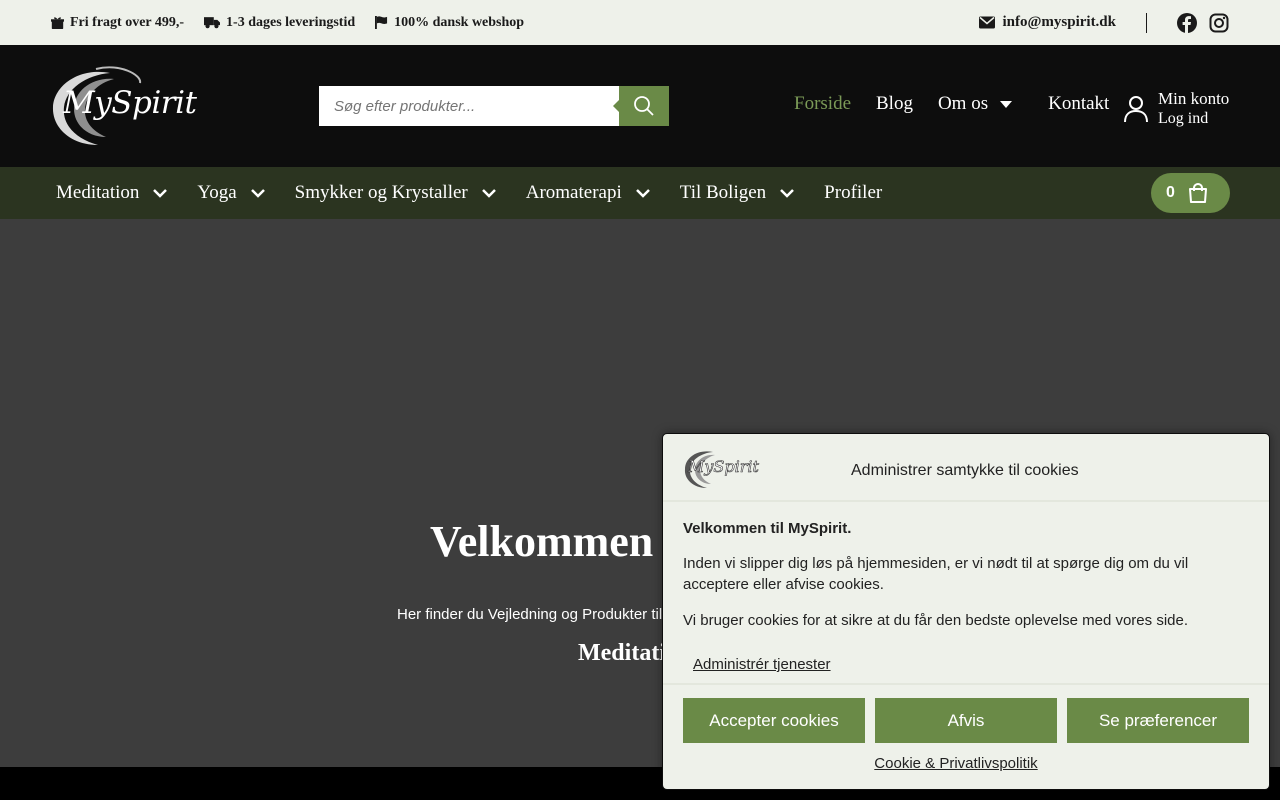  Describe the element at coordinates (767, 528) in the screenshot. I see `cookie-heading: Velkommen til MySpirit.` at that location.